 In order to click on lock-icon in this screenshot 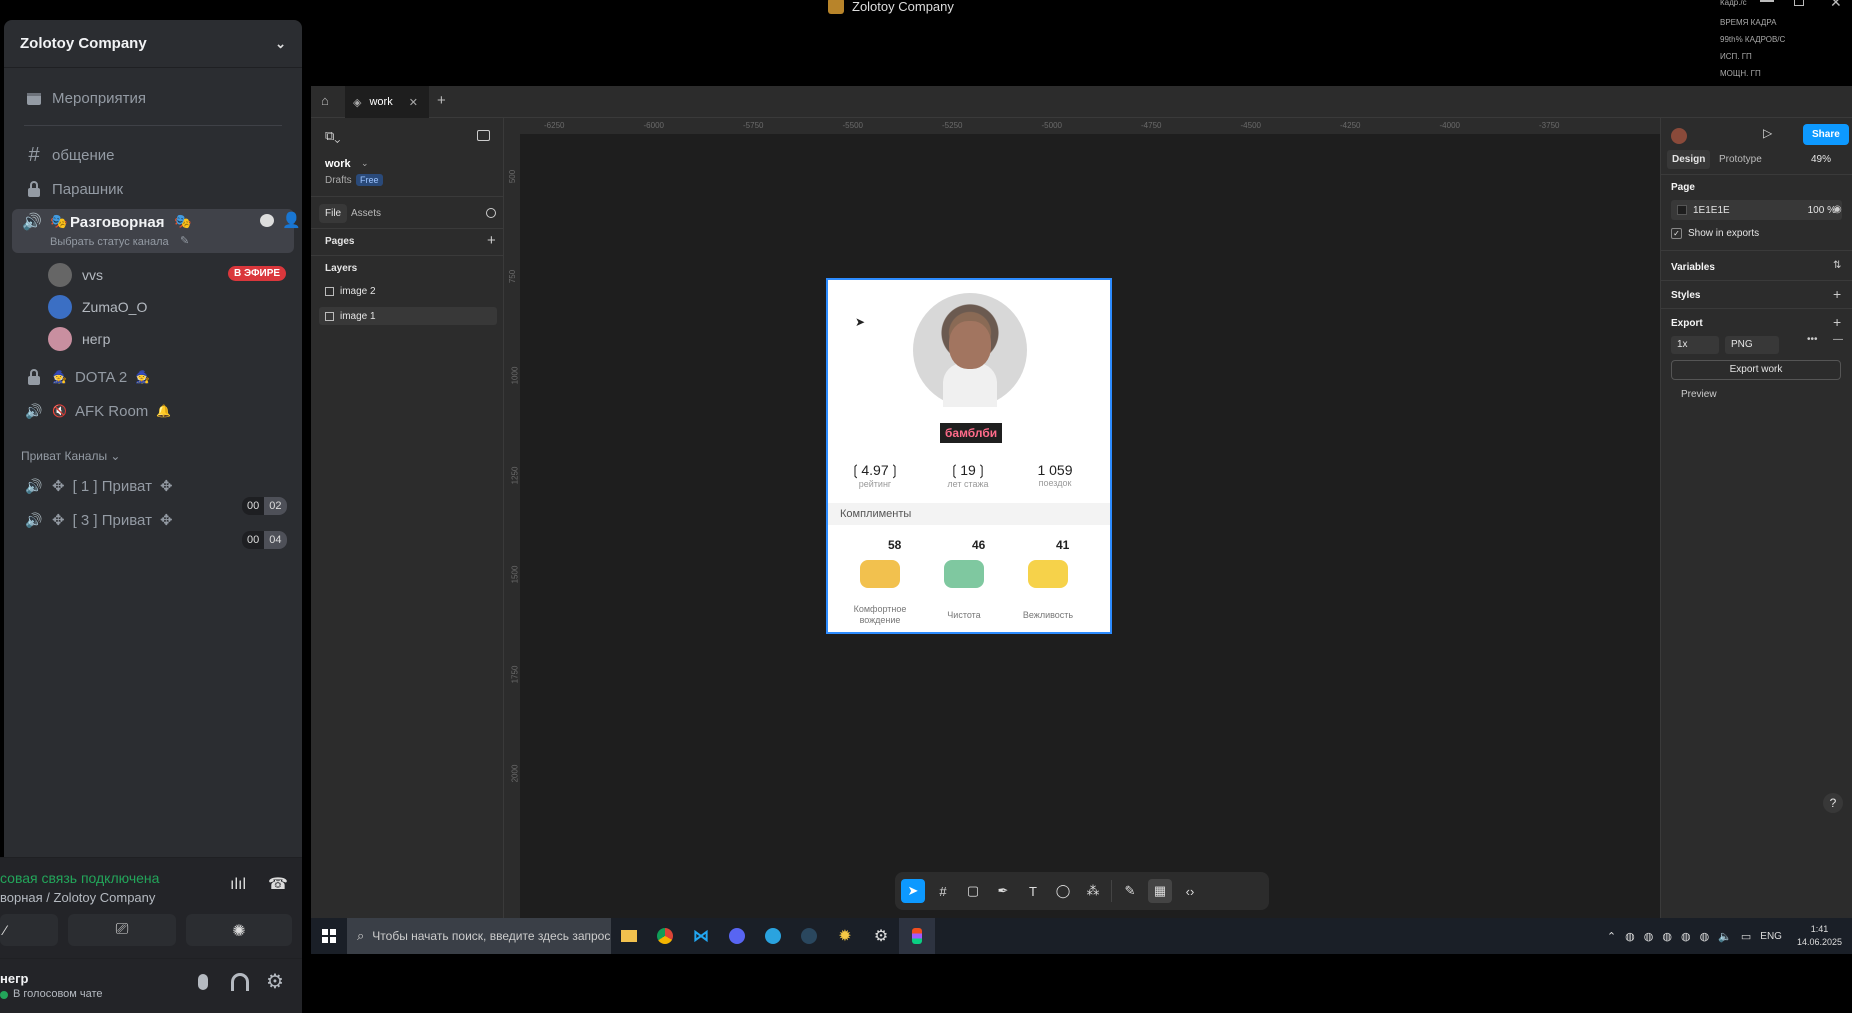, I will do `click(34, 189)`.